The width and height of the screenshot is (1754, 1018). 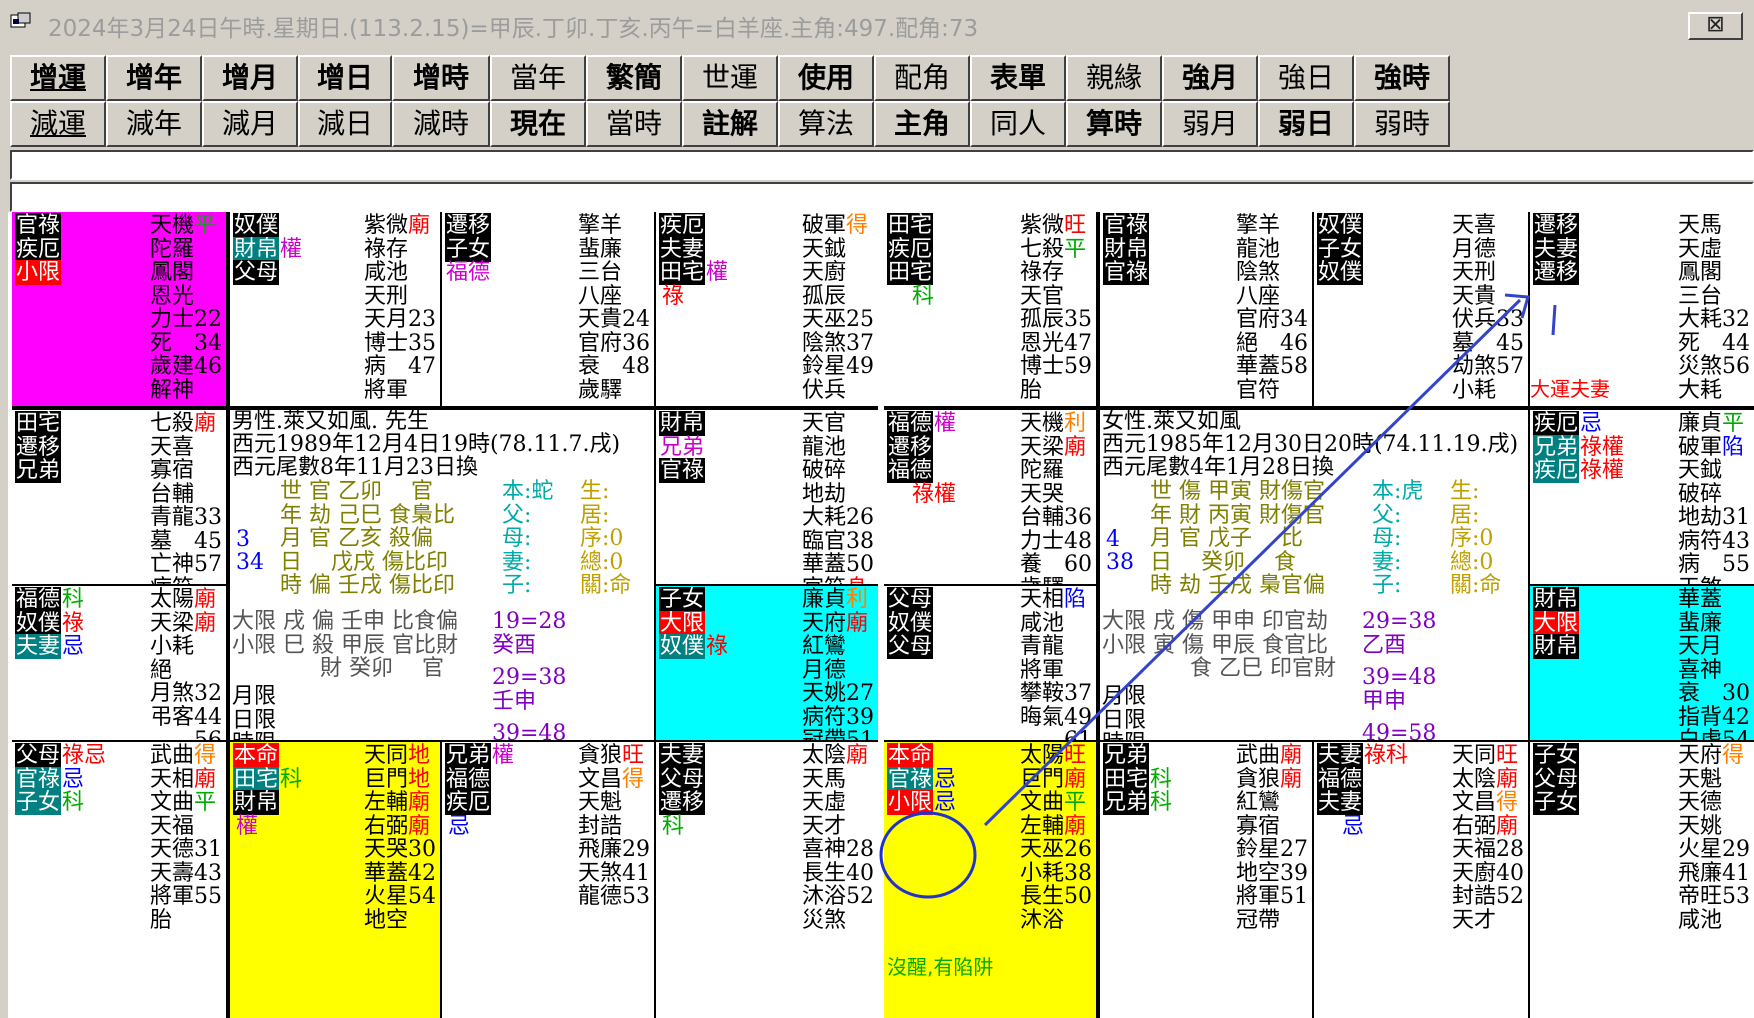 What do you see at coordinates (1642, 497) in the screenshot?
I see `palace-cell-you: 疾厄忌兄弟祿權疾厄祿權廉貞平破軍陷天鉞破碎地劫31病符43病 55天煞` at bounding box center [1642, 497].